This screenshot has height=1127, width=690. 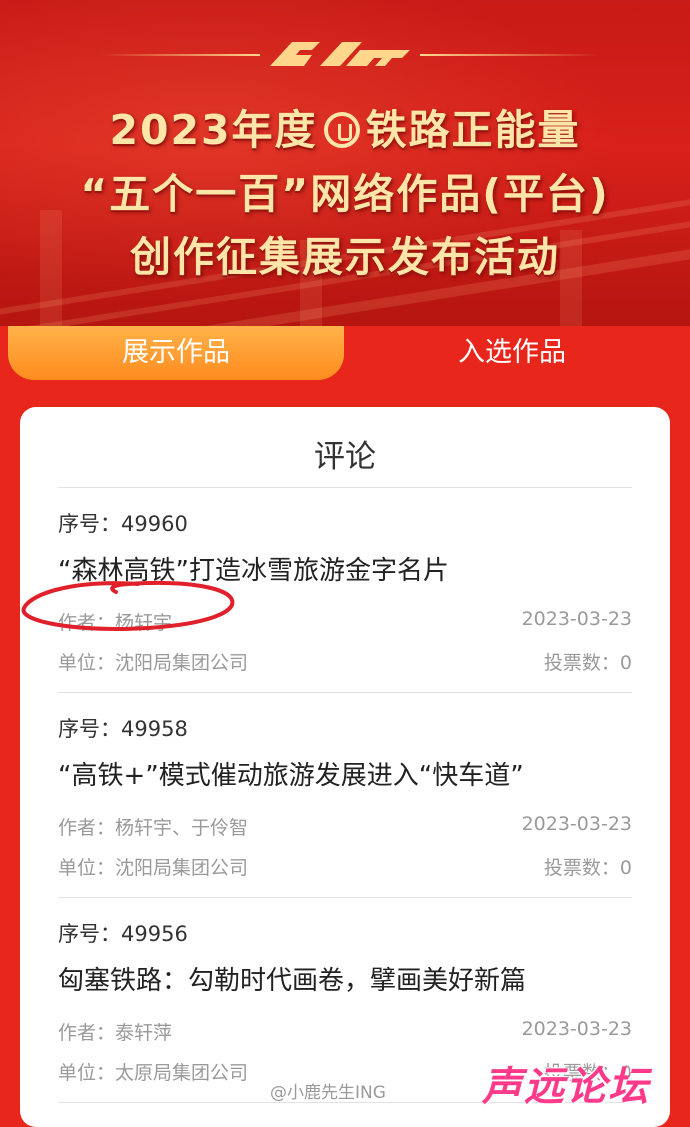 What do you see at coordinates (340, 54) in the screenshot?
I see `event-logo-icon` at bounding box center [340, 54].